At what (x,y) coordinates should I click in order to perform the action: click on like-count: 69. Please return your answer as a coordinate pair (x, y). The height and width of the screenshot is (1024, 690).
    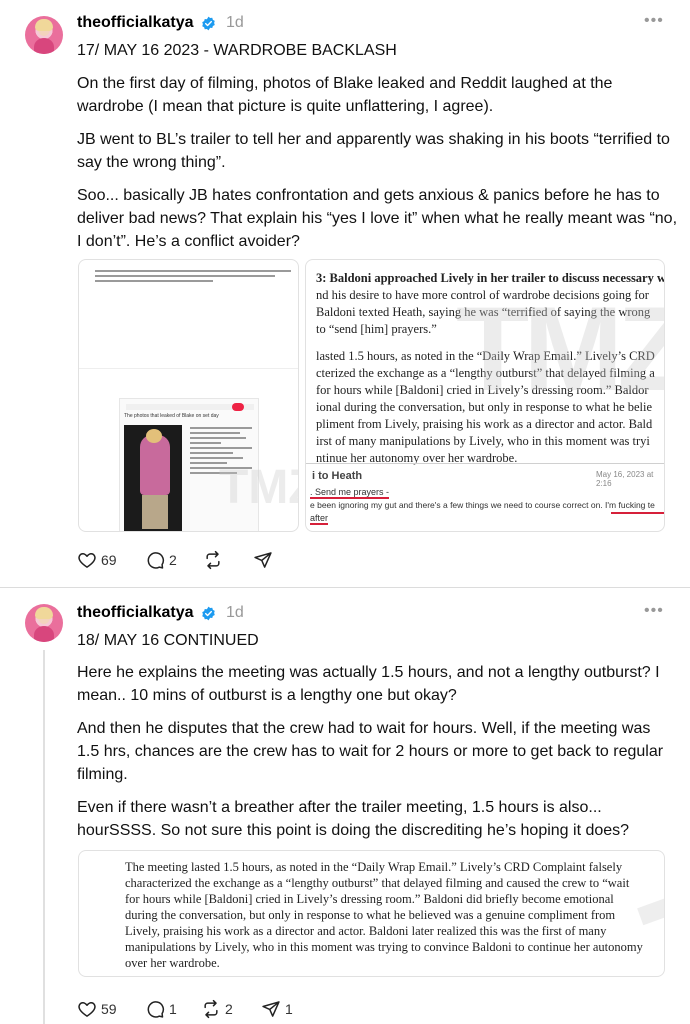
    Looking at the image, I should click on (109, 560).